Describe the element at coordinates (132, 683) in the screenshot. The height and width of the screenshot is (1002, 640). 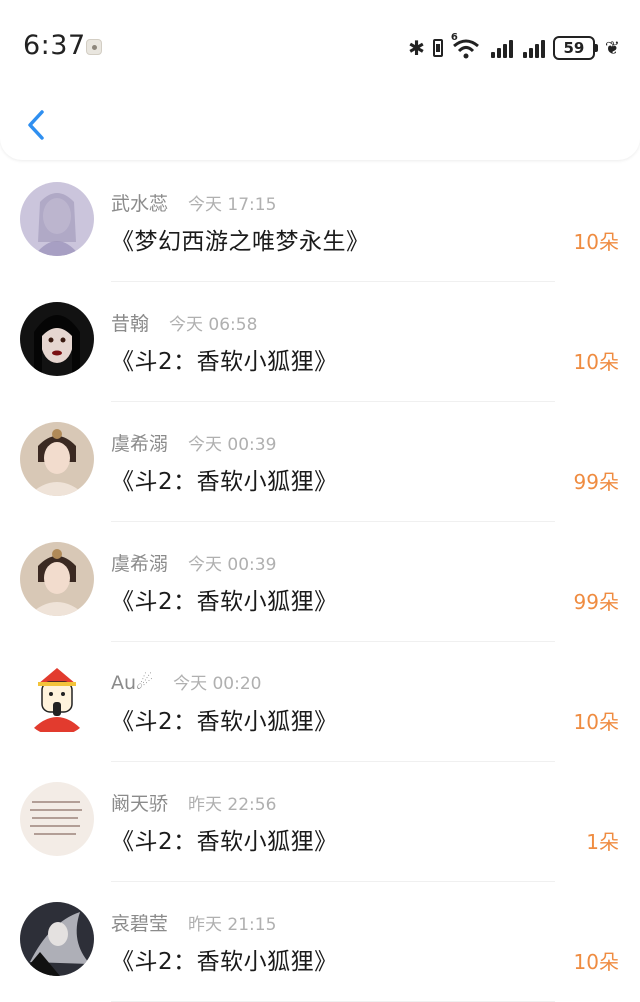
I see `user-name: Au☄` at that location.